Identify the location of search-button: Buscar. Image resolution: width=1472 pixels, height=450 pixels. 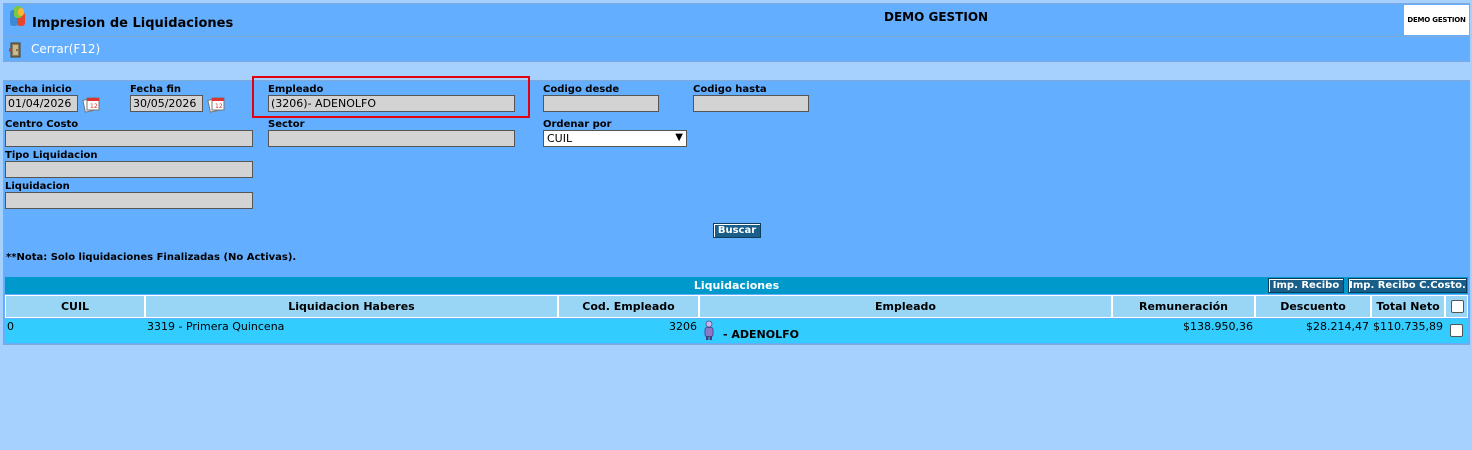
(737, 230).